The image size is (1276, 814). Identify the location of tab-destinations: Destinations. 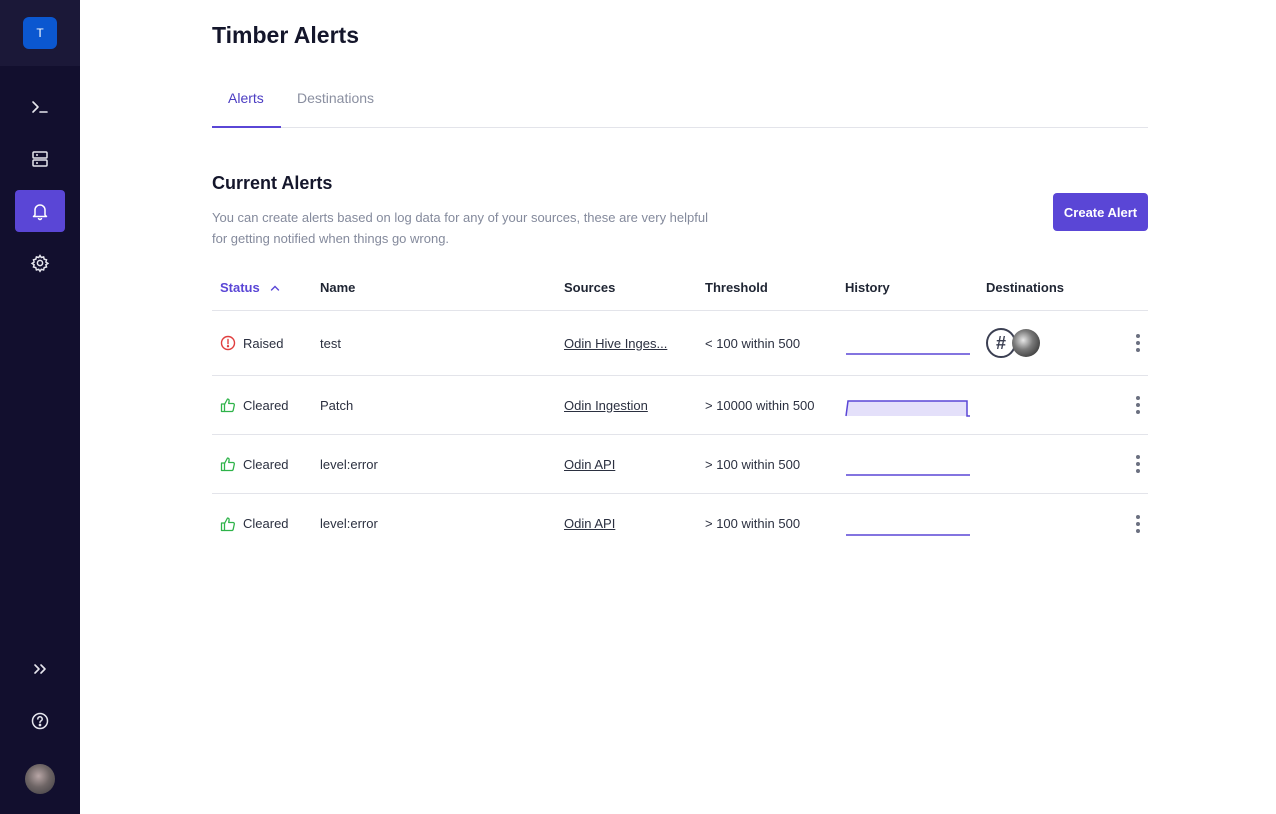
(335, 104).